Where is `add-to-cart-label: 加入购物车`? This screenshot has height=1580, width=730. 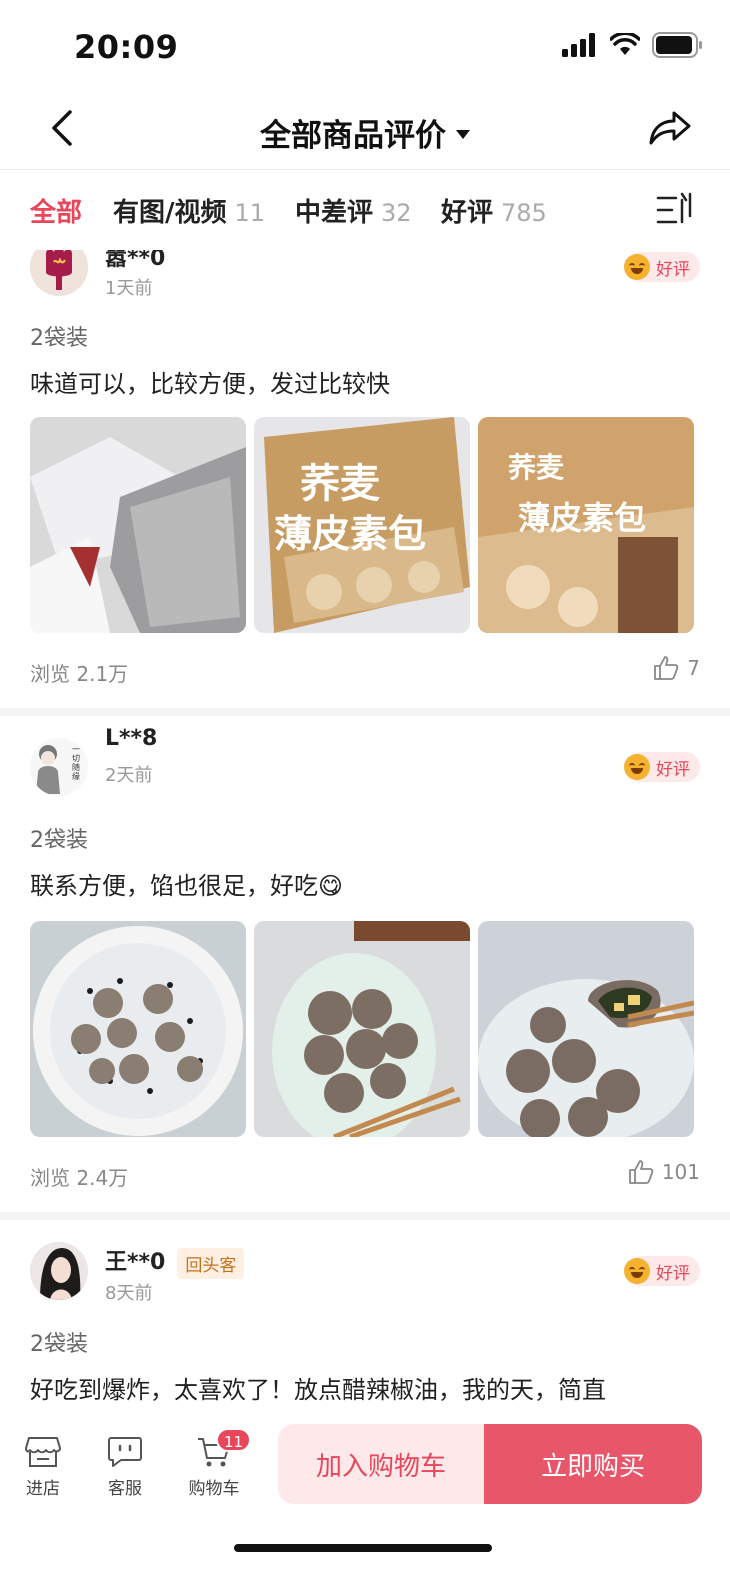
add-to-cart-label: 加入购物车 is located at coordinates (380, 1466).